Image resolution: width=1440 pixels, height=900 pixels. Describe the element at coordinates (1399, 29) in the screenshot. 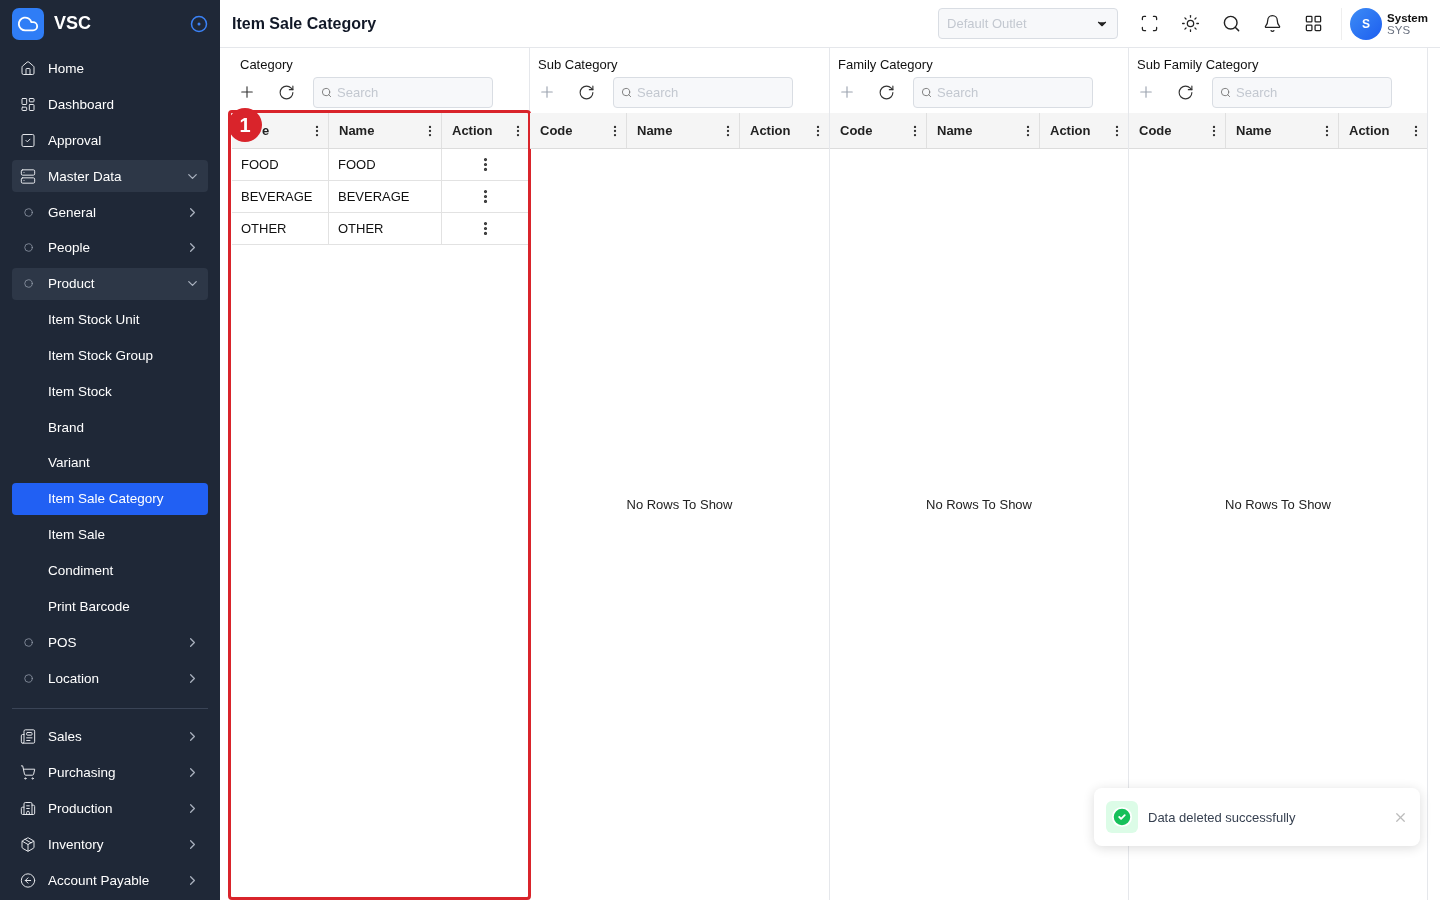

I see `user-role: SYS` at that location.